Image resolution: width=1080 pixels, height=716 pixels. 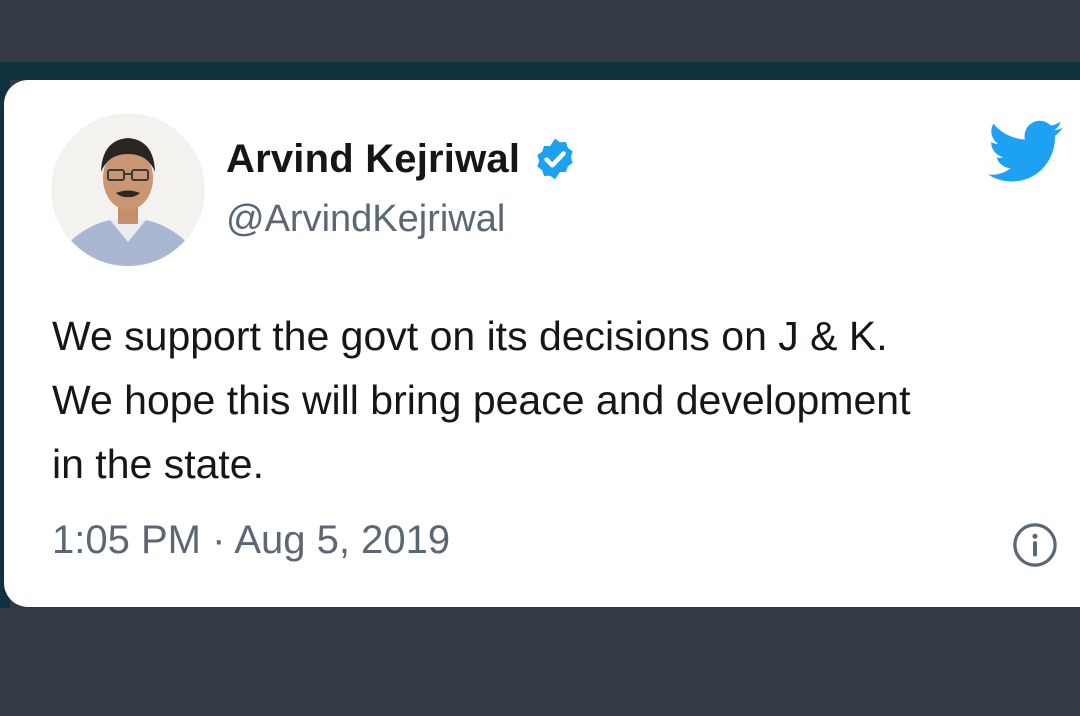 What do you see at coordinates (540, 71) in the screenshot?
I see `top-dark-strip` at bounding box center [540, 71].